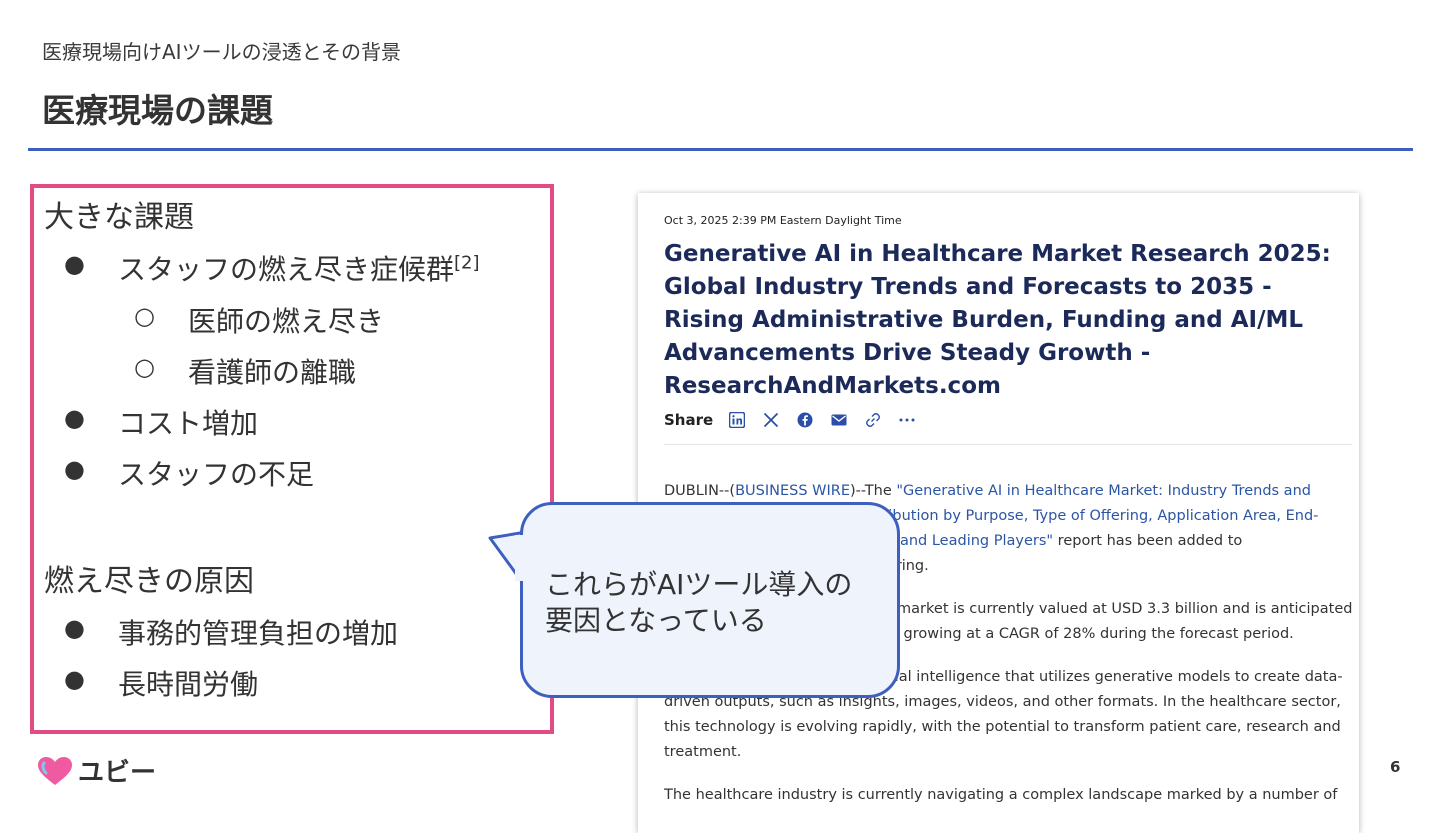 Image resolution: width=1440 pixels, height=833 pixels. Describe the element at coordinates (149, 581) in the screenshot. I see `section-heading-burnout-causes: 燃え尽きの原因` at that location.